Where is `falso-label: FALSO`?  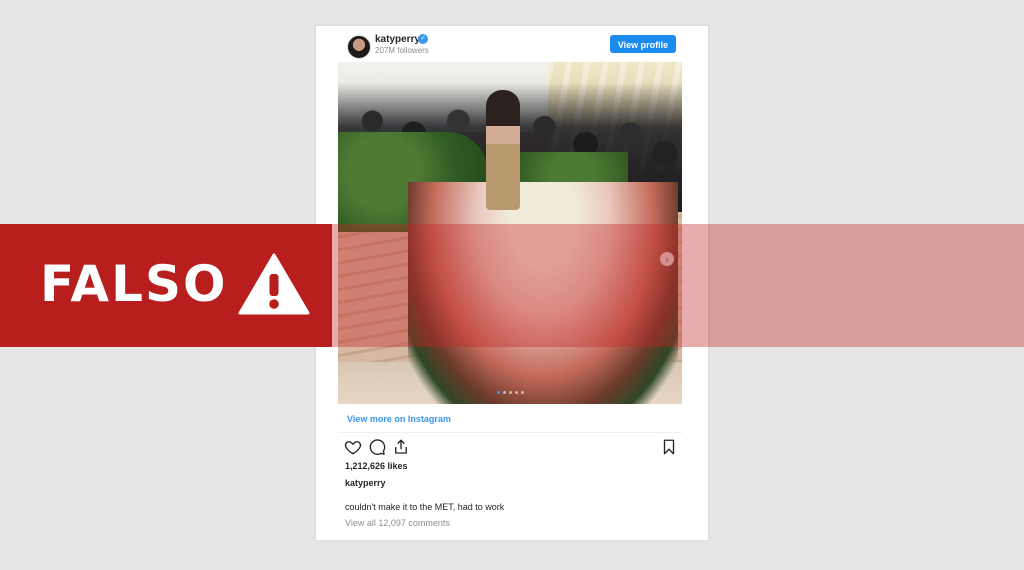
falso-label: FALSO is located at coordinates (134, 284).